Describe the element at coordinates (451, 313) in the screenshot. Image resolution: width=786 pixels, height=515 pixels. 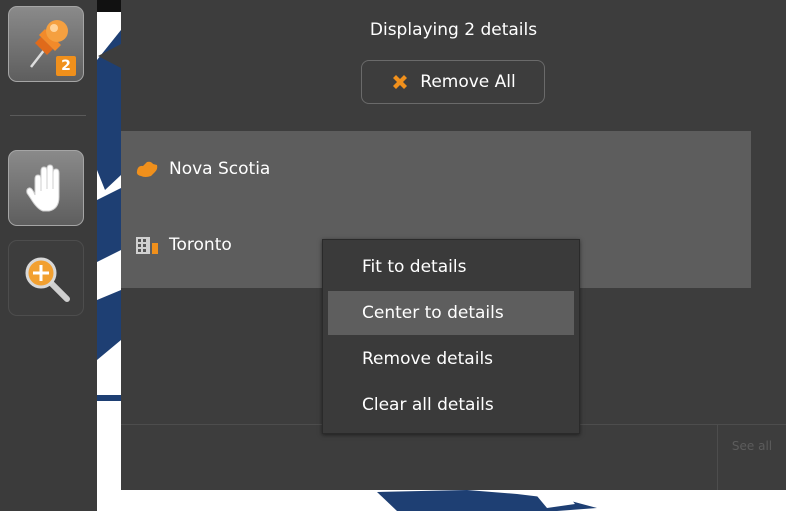
I see `menu-item-center-to-details: Center to details` at that location.